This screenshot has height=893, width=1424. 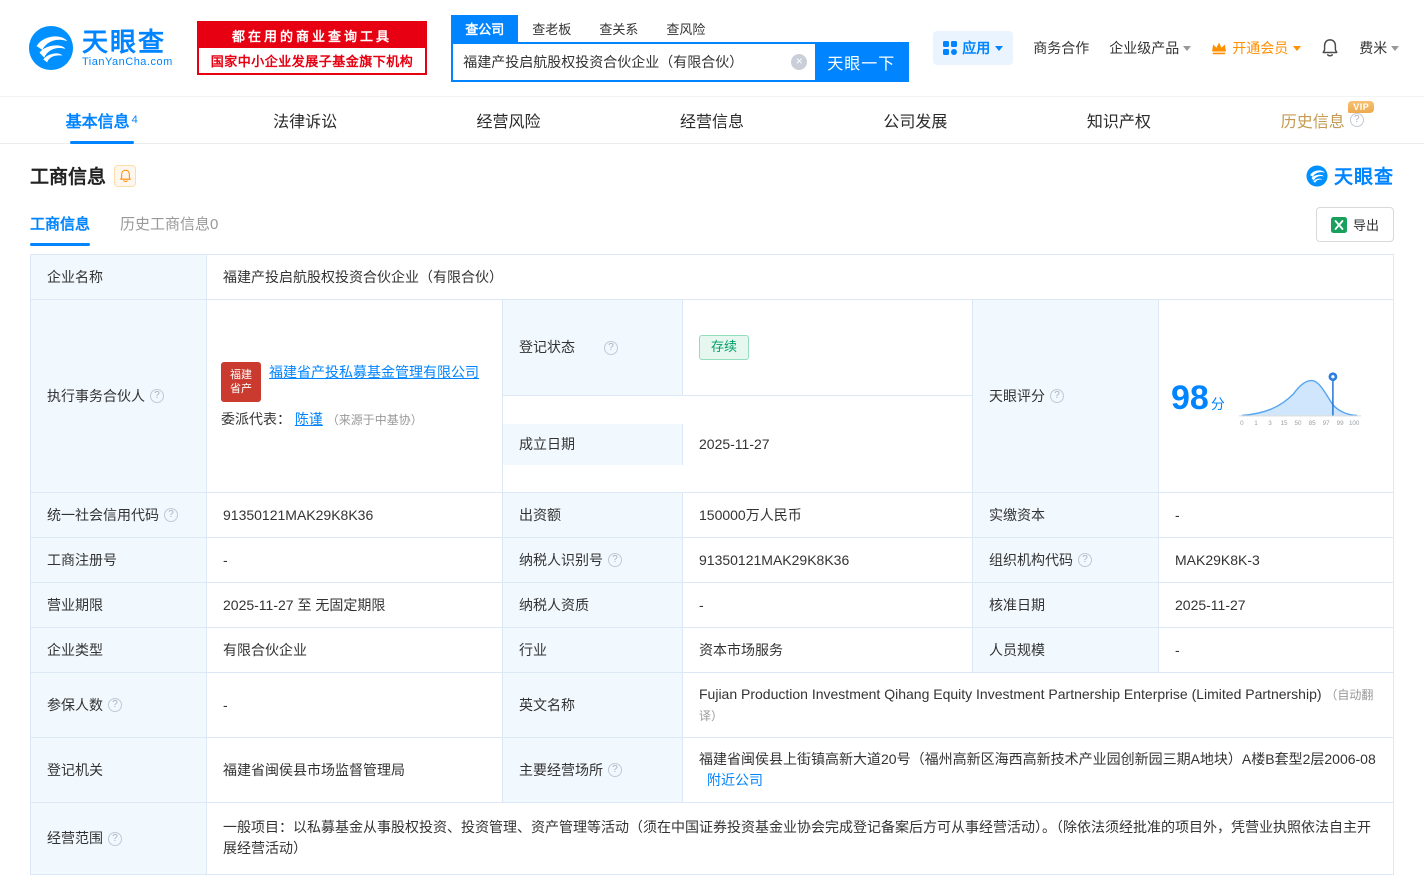 I want to click on tab-history-info: VIP 历史信息, so click(x=1322, y=120).